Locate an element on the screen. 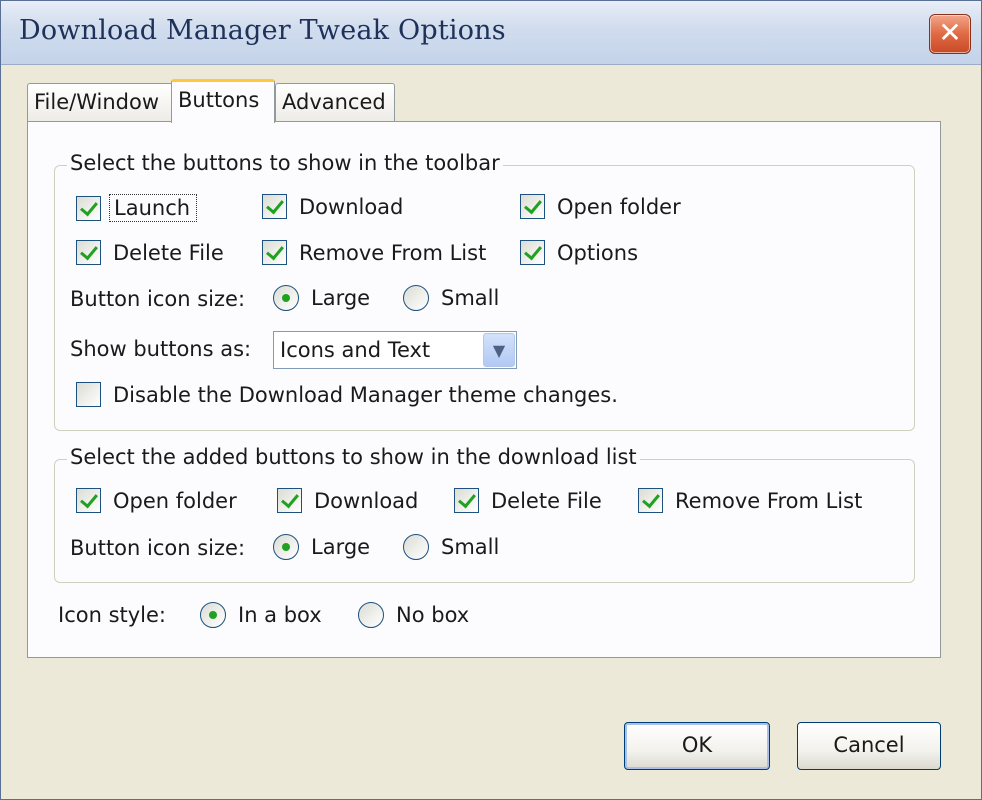 This screenshot has width=982, height=800. radio-toolbar-large: Large is located at coordinates (321, 298).